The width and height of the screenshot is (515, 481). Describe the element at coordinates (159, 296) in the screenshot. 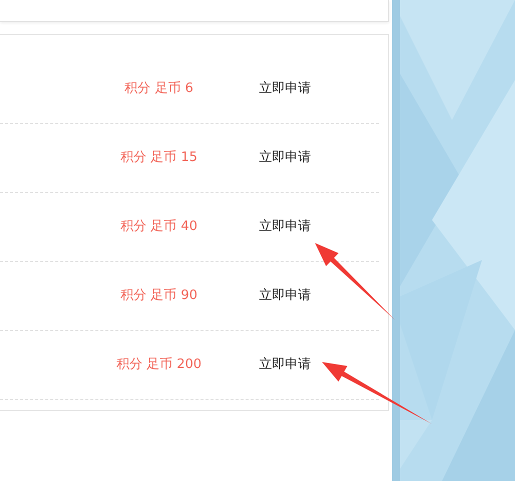

I see `price-label: 积分 足币 90` at that location.